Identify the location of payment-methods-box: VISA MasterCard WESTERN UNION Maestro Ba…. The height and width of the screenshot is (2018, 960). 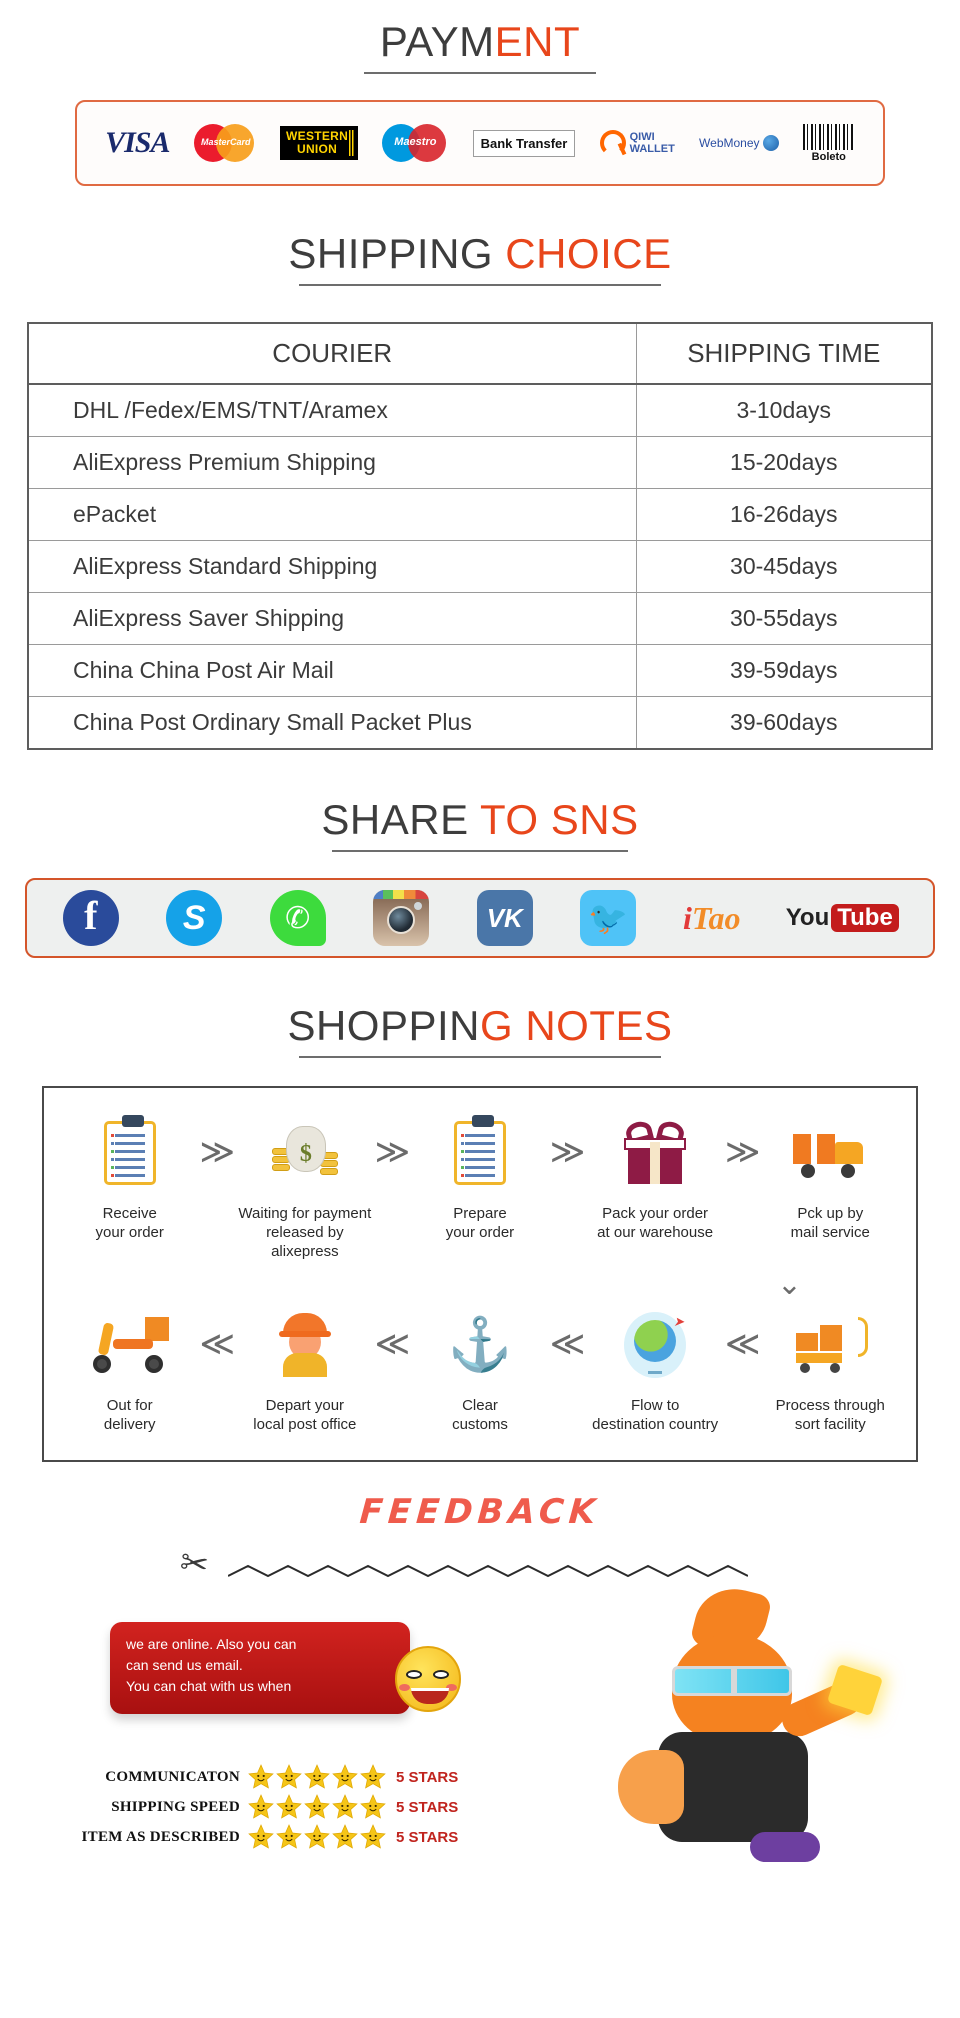
(480, 143).